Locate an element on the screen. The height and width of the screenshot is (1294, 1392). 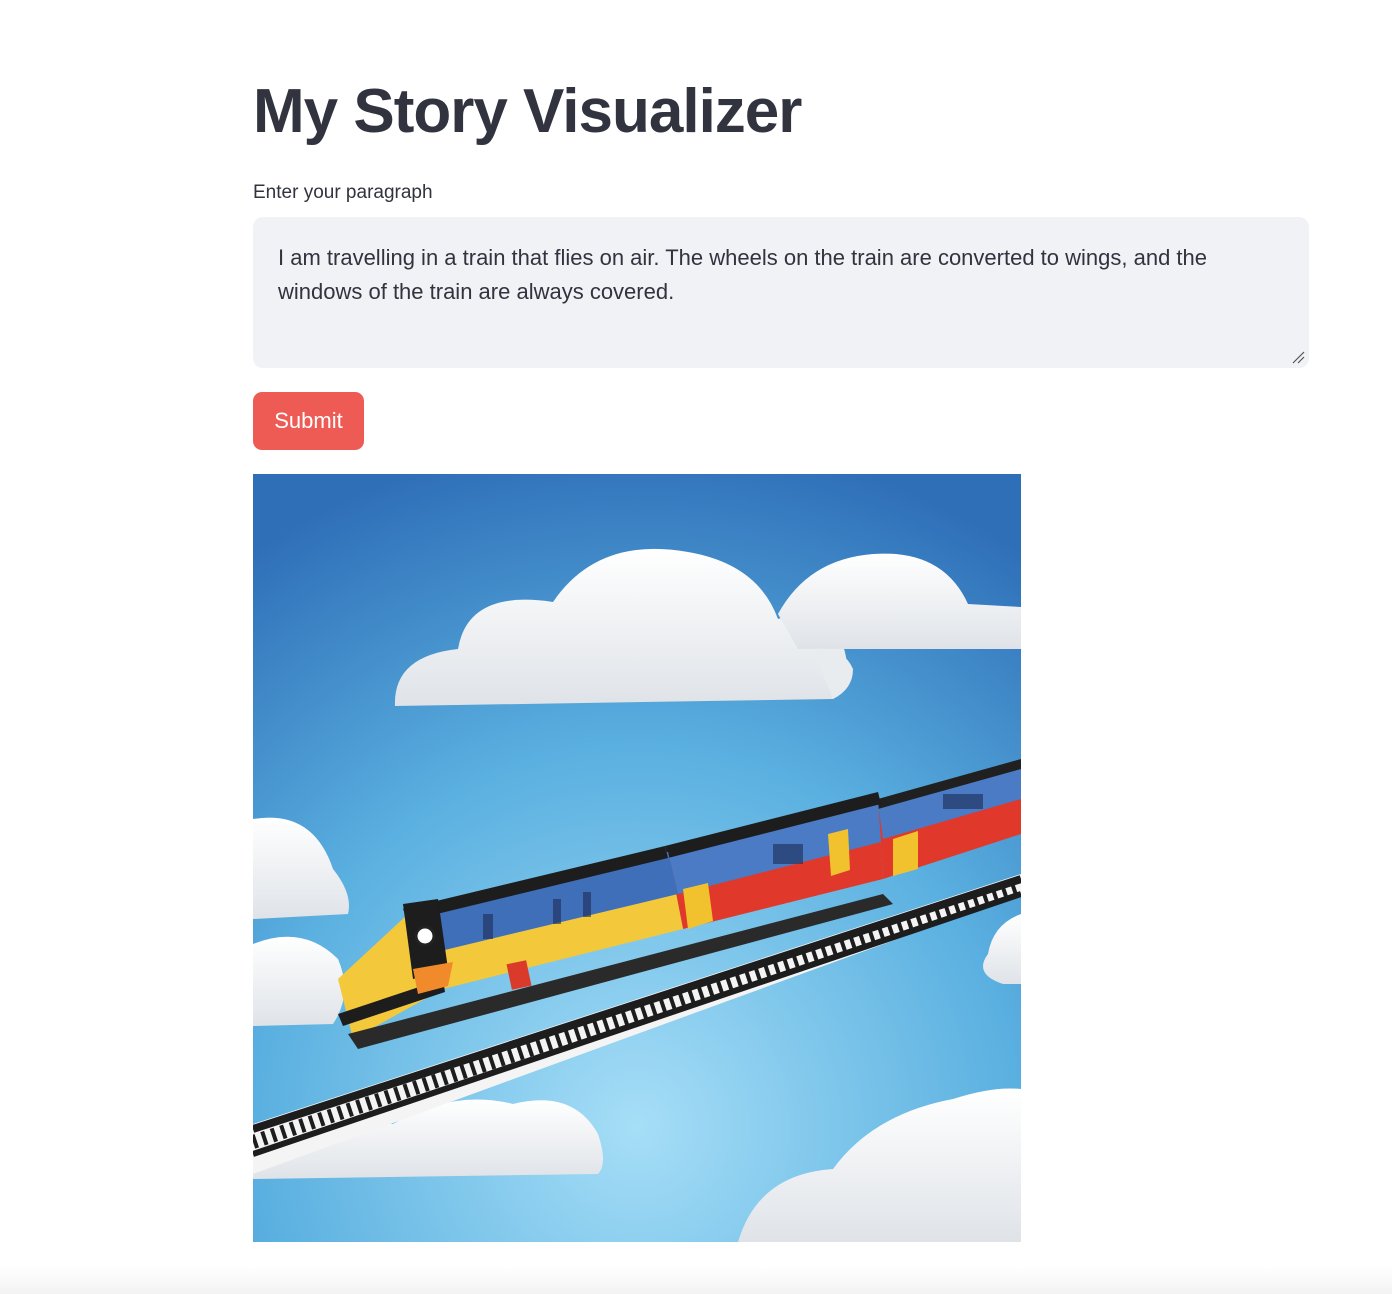
paragraph-label: Enter your paragraph is located at coordinates (343, 192).